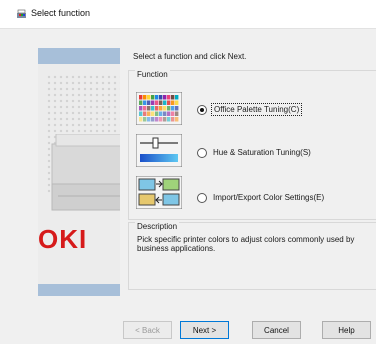 The image size is (376, 344). Describe the element at coordinates (159, 108) in the screenshot. I see `color-palette-icon` at that location.